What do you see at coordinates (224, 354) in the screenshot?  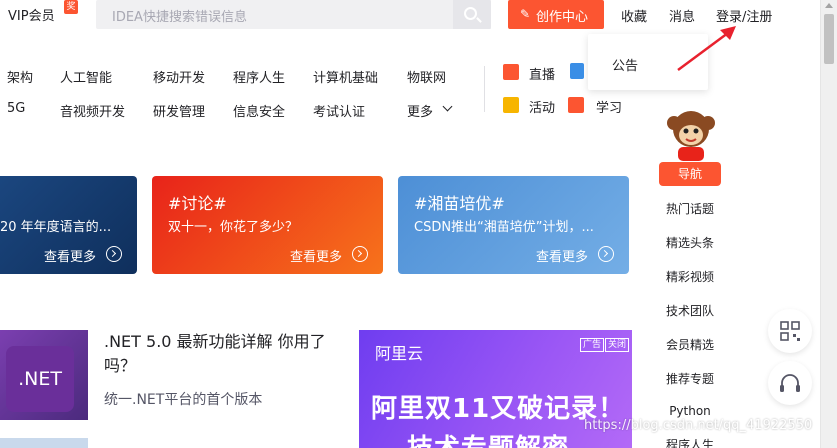 I see `article-title: .NET 5.0 最新功能详解 你用了吗？` at bounding box center [224, 354].